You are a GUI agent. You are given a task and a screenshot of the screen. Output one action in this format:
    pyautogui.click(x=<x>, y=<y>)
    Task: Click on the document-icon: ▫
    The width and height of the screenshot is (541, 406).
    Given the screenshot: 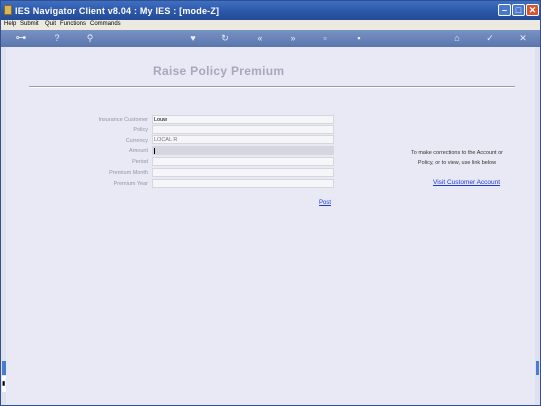 What is the action you would take?
    pyautogui.click(x=325, y=38)
    